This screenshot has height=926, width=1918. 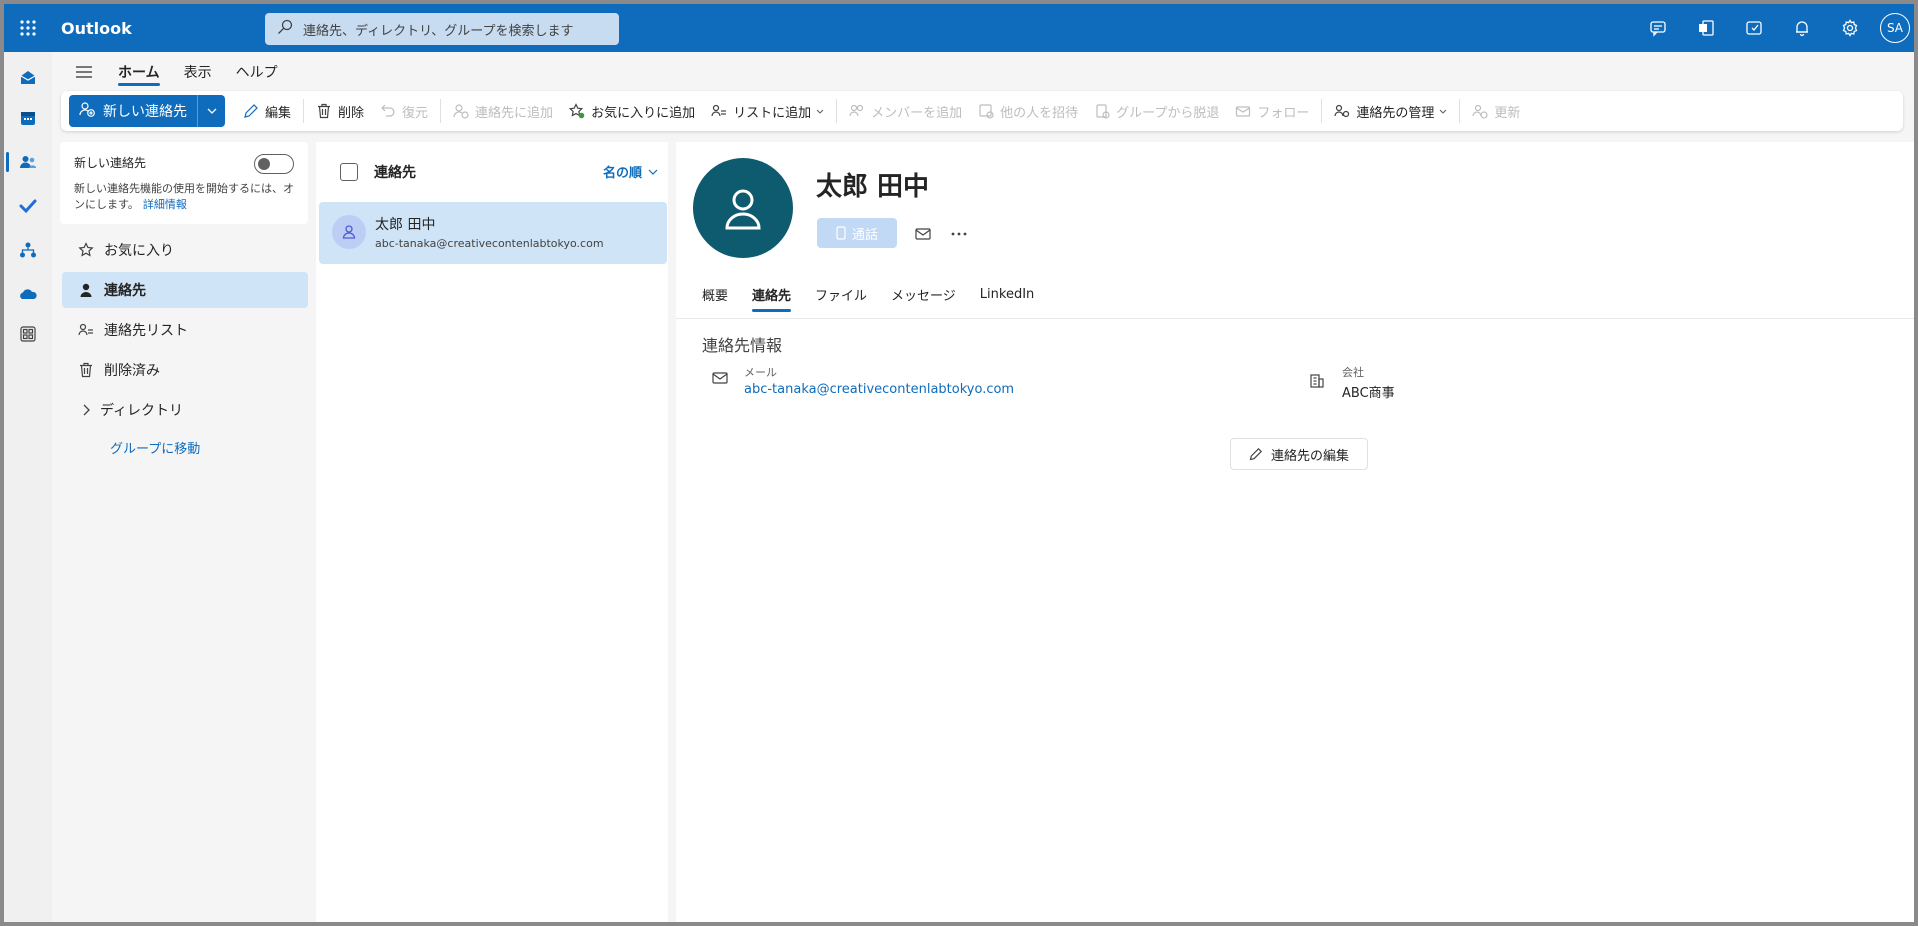 What do you see at coordinates (28, 162) in the screenshot?
I see `people-app-icon` at bounding box center [28, 162].